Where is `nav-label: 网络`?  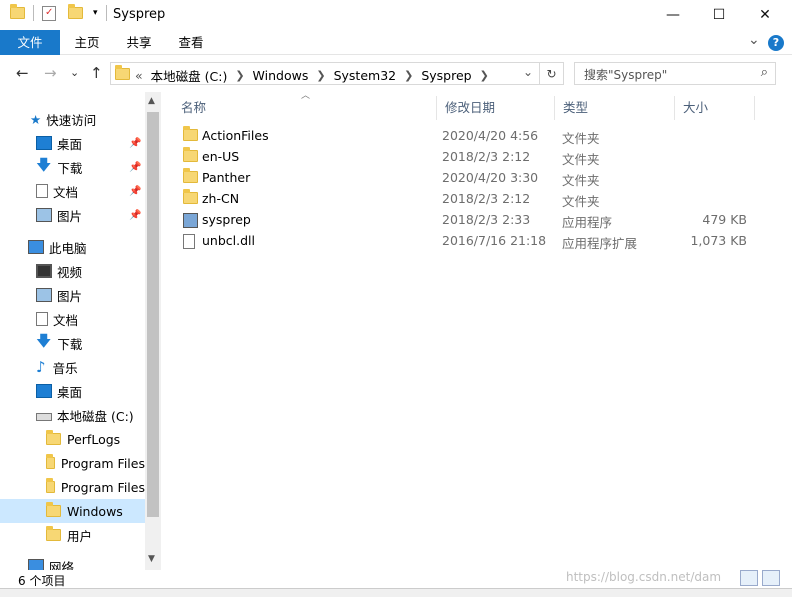 nav-label: 网络 is located at coordinates (62, 565).